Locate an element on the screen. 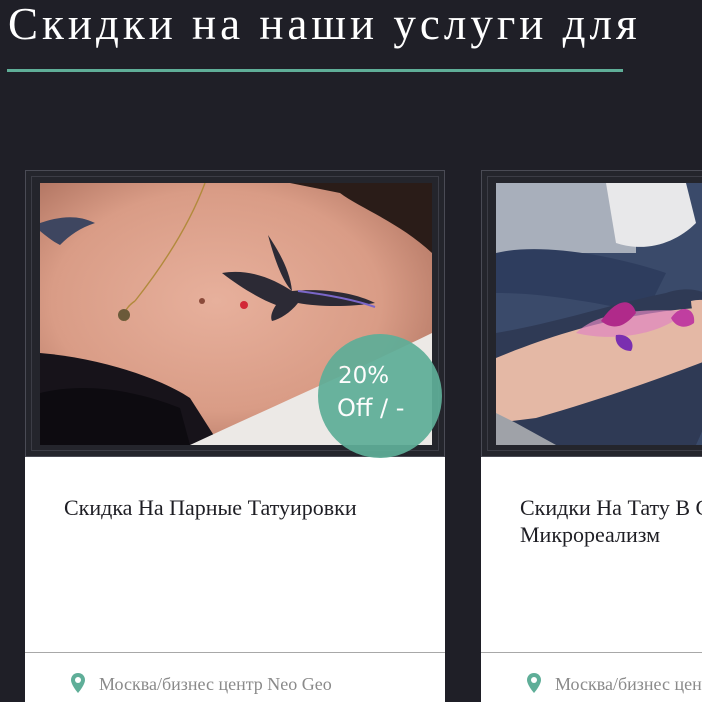 The image size is (702, 702). card-title: Скидки На Тату В Стиле Микрореализм is located at coordinates (611, 521).